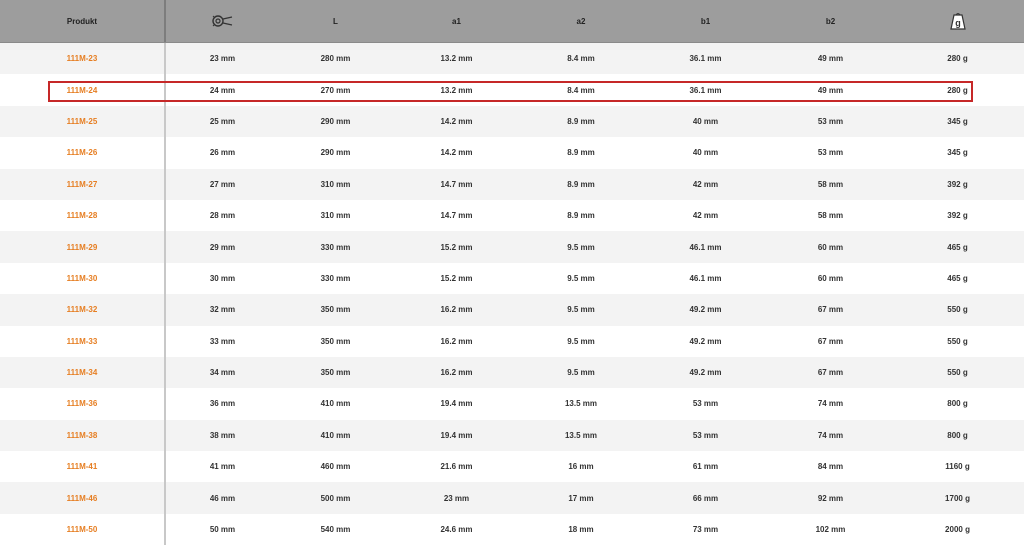 The width and height of the screenshot is (1024, 548). Describe the element at coordinates (222, 216) in the screenshot. I see `cell-size: 28 mm` at that location.